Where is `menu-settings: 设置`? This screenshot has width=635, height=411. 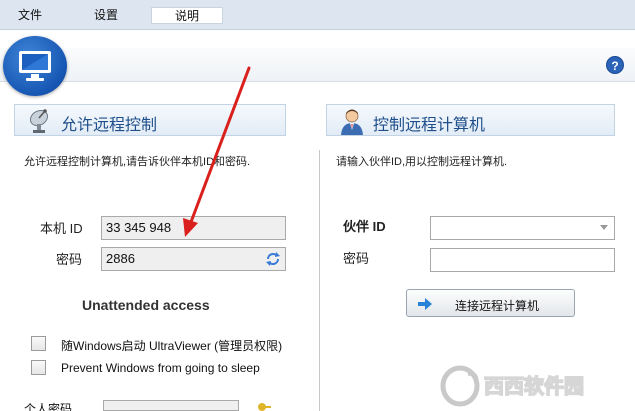
menu-settings: 设置 is located at coordinates (106, 15).